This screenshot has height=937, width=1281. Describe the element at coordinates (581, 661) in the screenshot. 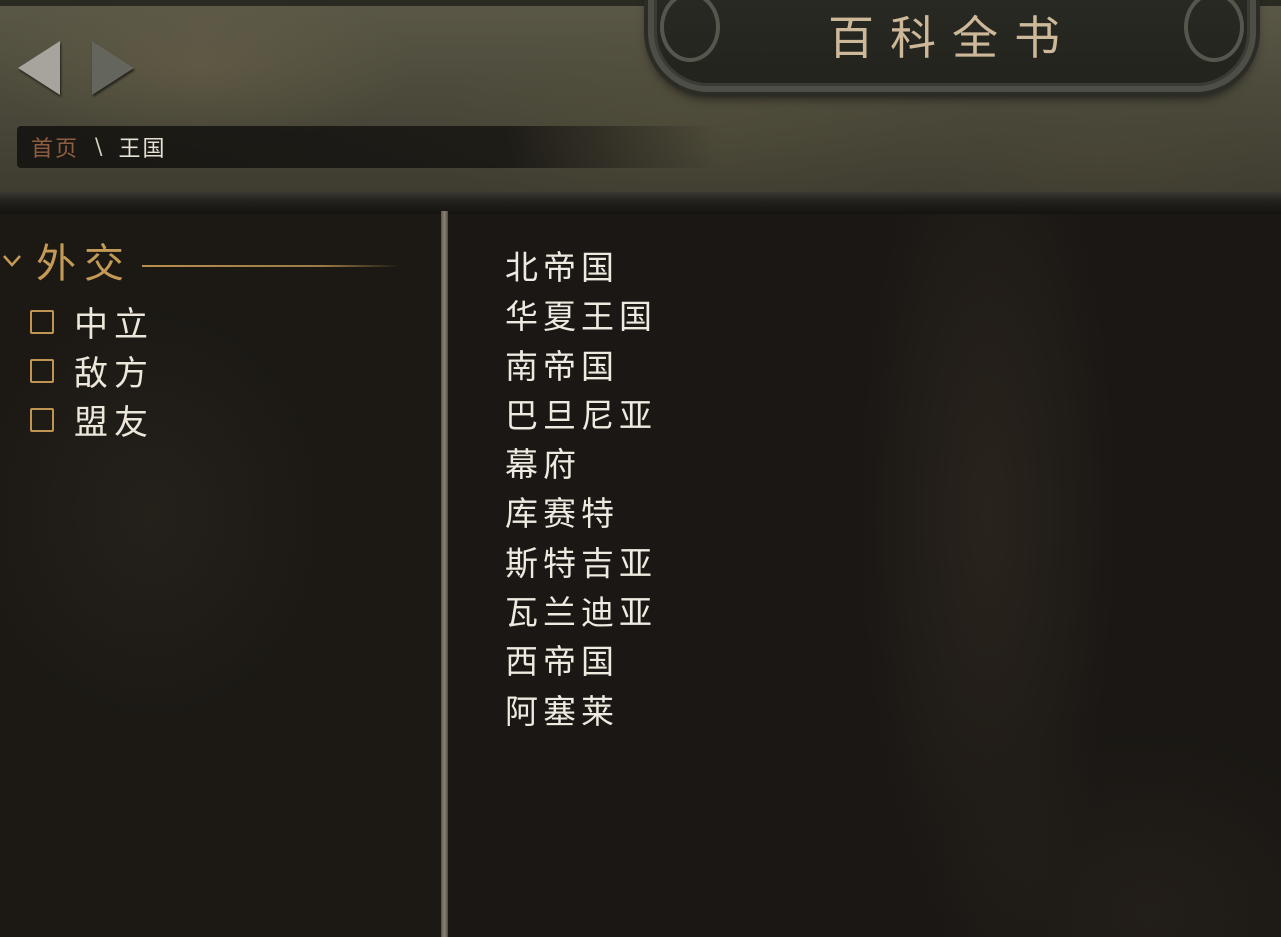

I see `list-item: 西帝国` at that location.